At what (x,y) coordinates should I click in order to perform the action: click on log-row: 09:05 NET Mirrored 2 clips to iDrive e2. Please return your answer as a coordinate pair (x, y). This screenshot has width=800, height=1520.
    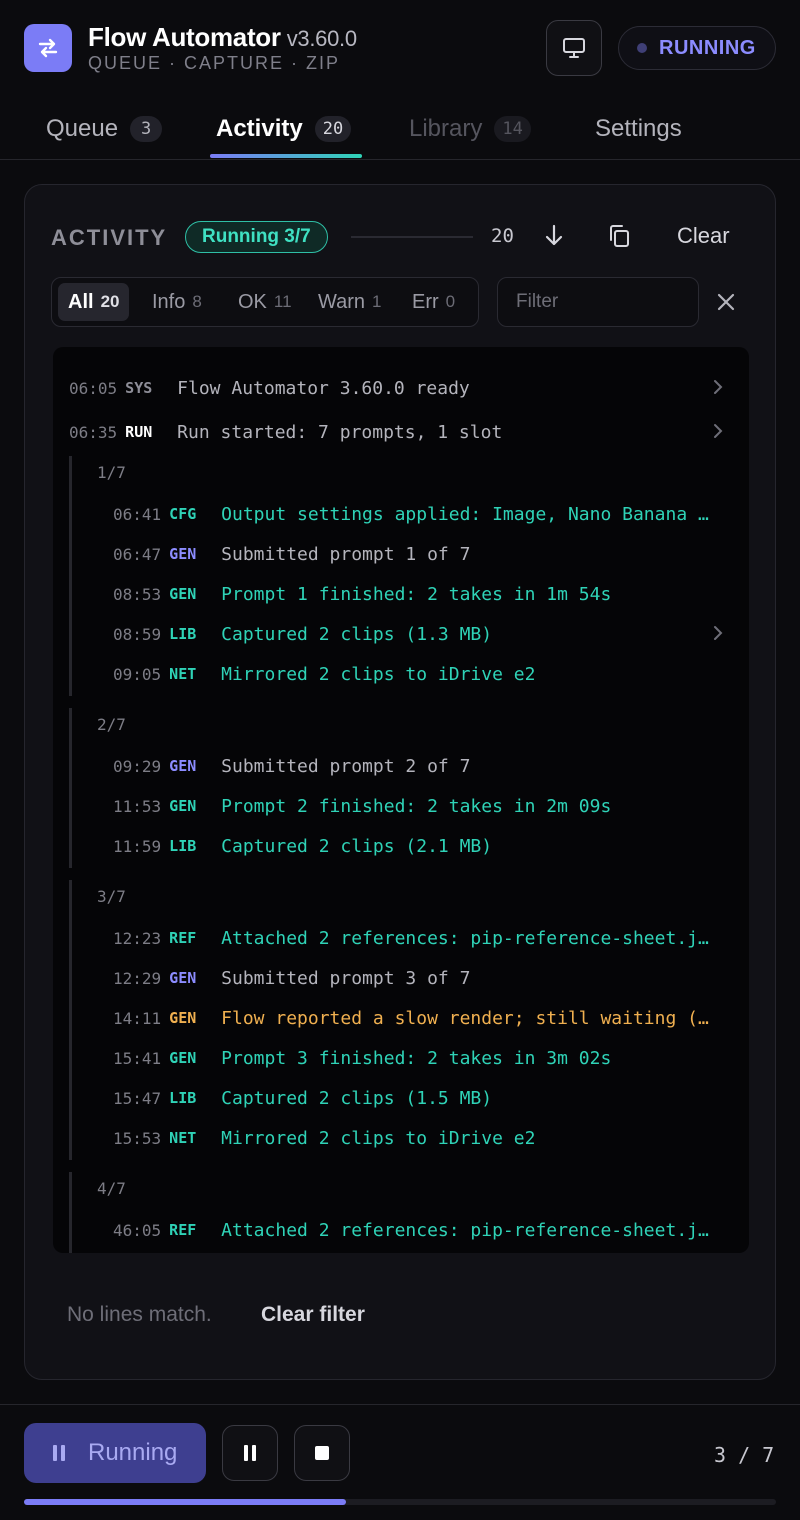
    Looking at the image, I should click on (401, 674).